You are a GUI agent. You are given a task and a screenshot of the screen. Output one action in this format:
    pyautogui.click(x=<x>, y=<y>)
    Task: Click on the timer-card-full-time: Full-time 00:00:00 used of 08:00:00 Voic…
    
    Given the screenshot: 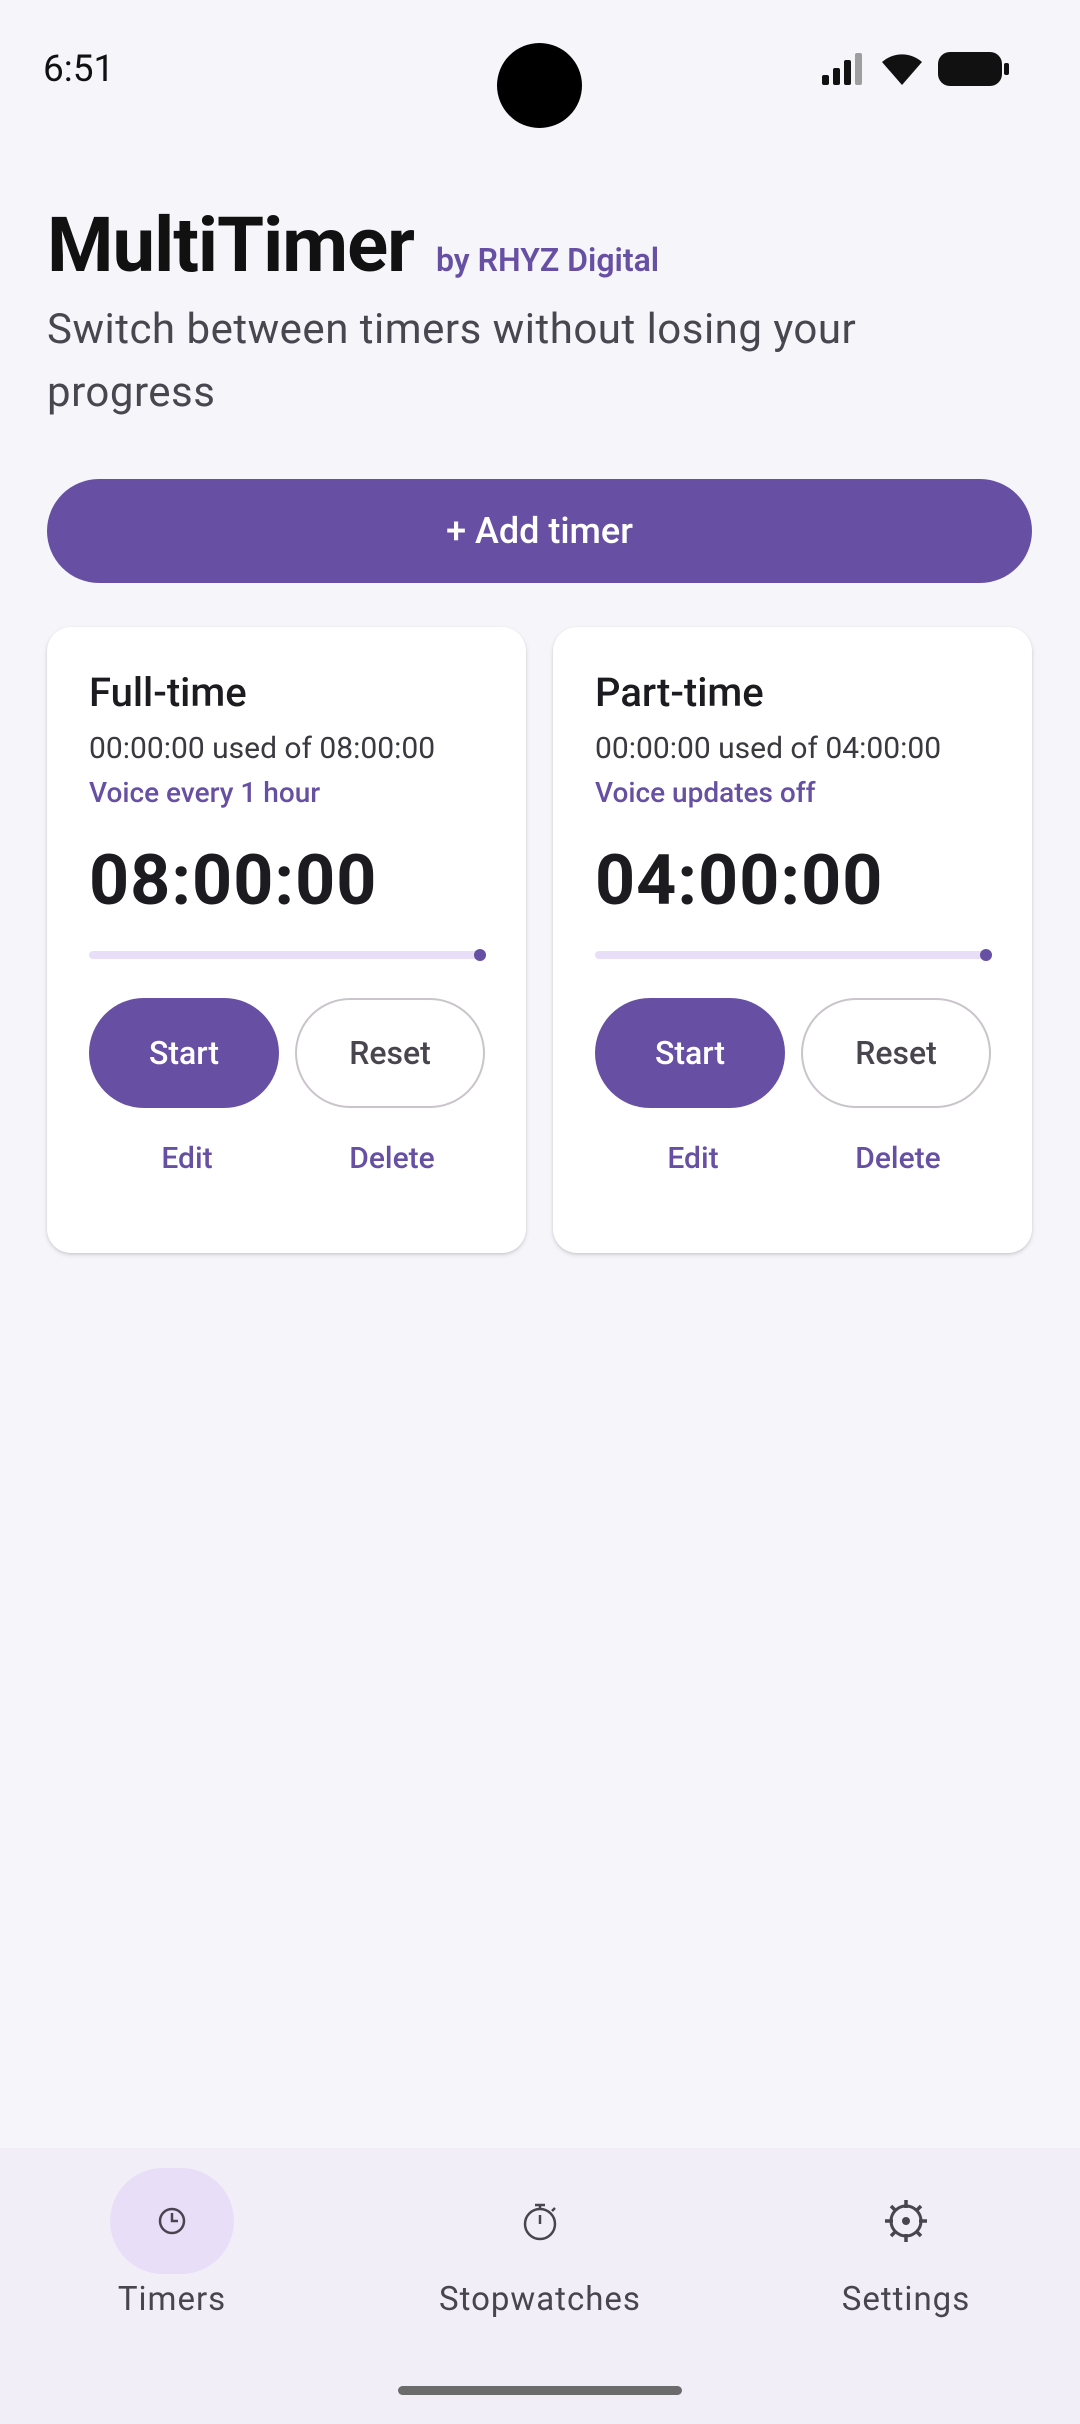 What is the action you would take?
    pyautogui.click(x=286, y=940)
    